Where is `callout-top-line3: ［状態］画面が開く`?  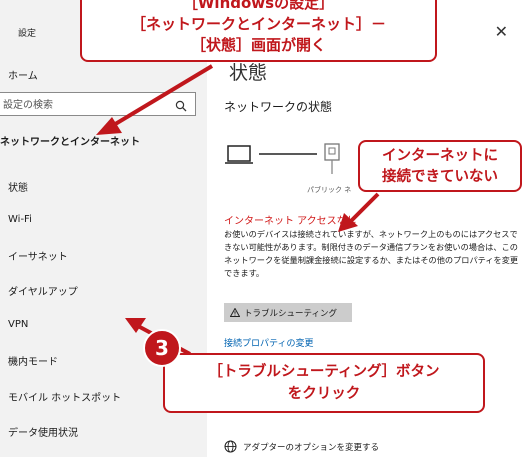 callout-top-line3: ［状態］画面が開く is located at coordinates (258, 45).